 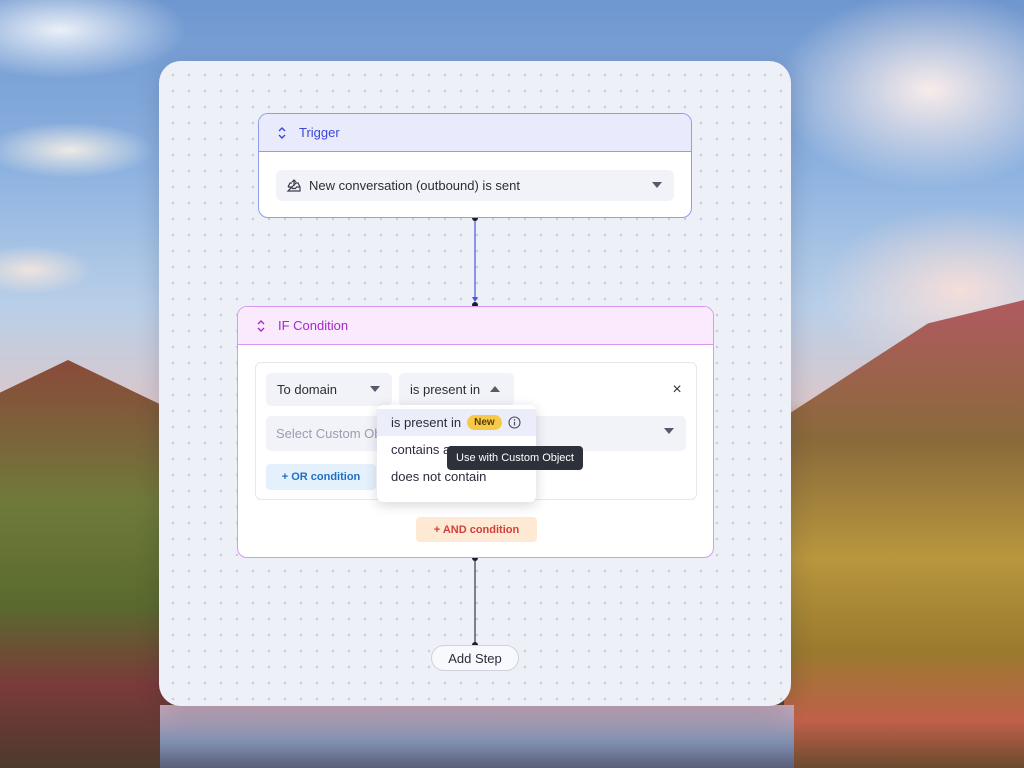 What do you see at coordinates (85, 564) in the screenshot?
I see `background-hill-left` at bounding box center [85, 564].